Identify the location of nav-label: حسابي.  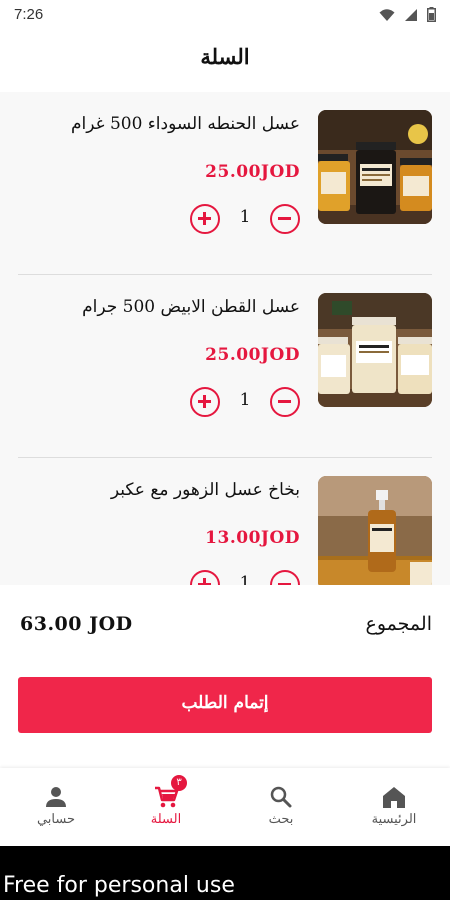
(56, 819).